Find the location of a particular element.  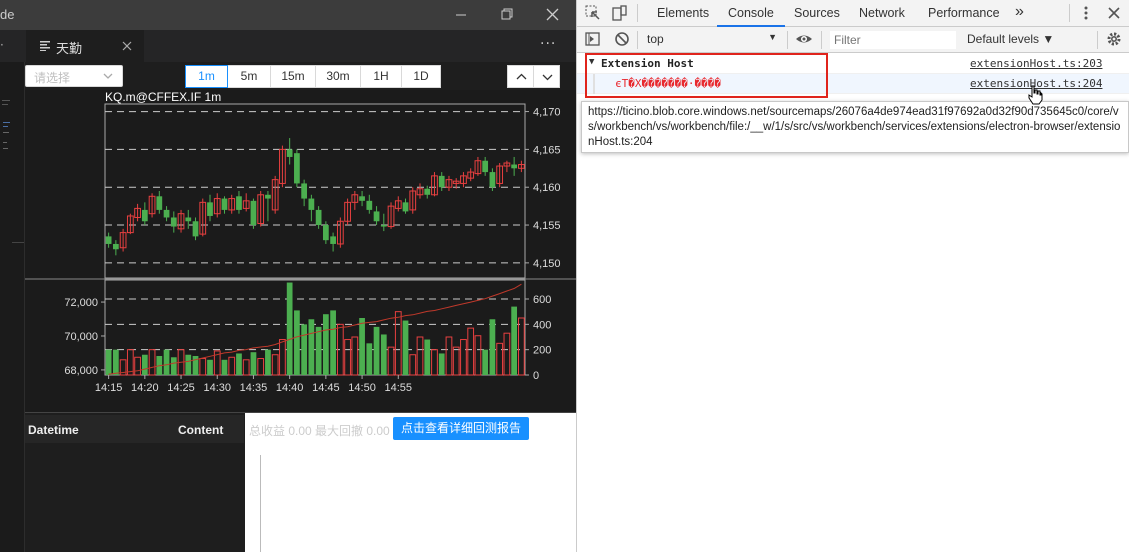

chart-toolbar: 请选择 1m 5m 15m 30m 1H 1D is located at coordinates (300, 76).